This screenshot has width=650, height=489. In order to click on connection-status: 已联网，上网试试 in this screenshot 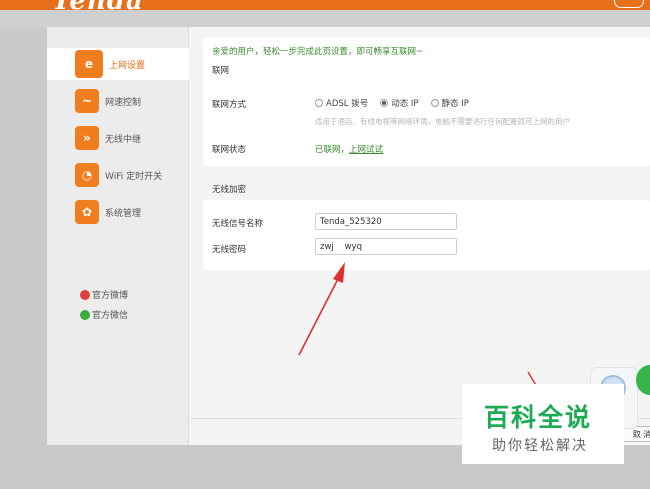, I will do `click(349, 149)`.